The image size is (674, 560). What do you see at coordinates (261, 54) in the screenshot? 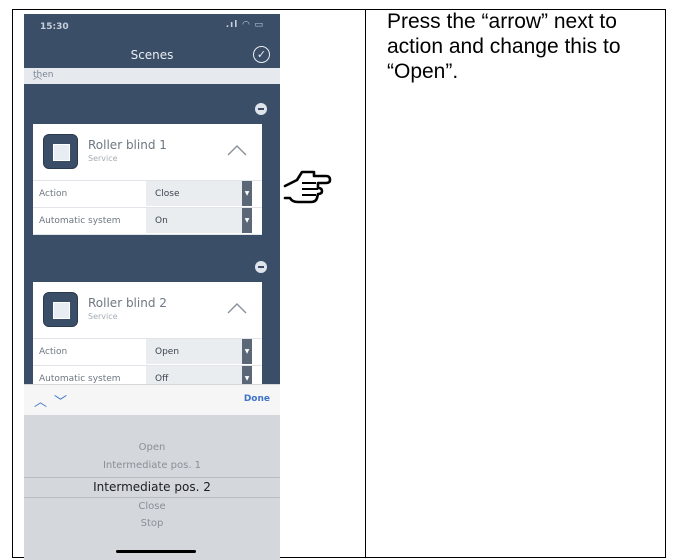
I see `check-circle-icon: ✓` at bounding box center [261, 54].